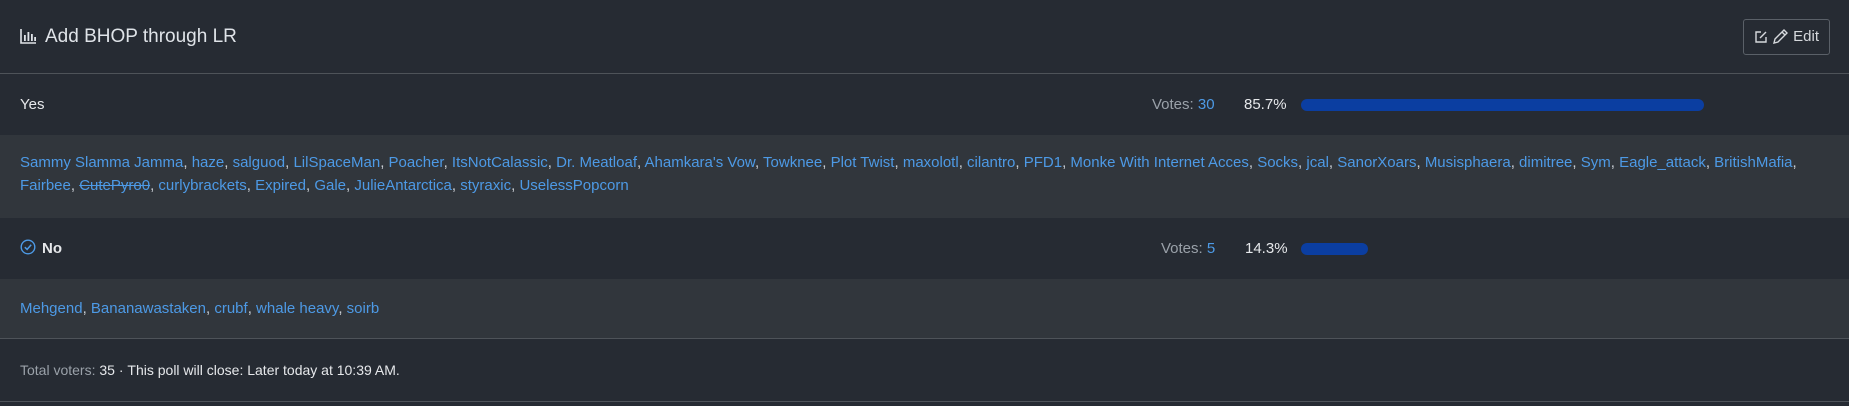  I want to click on edit-button: Edit, so click(1786, 36).